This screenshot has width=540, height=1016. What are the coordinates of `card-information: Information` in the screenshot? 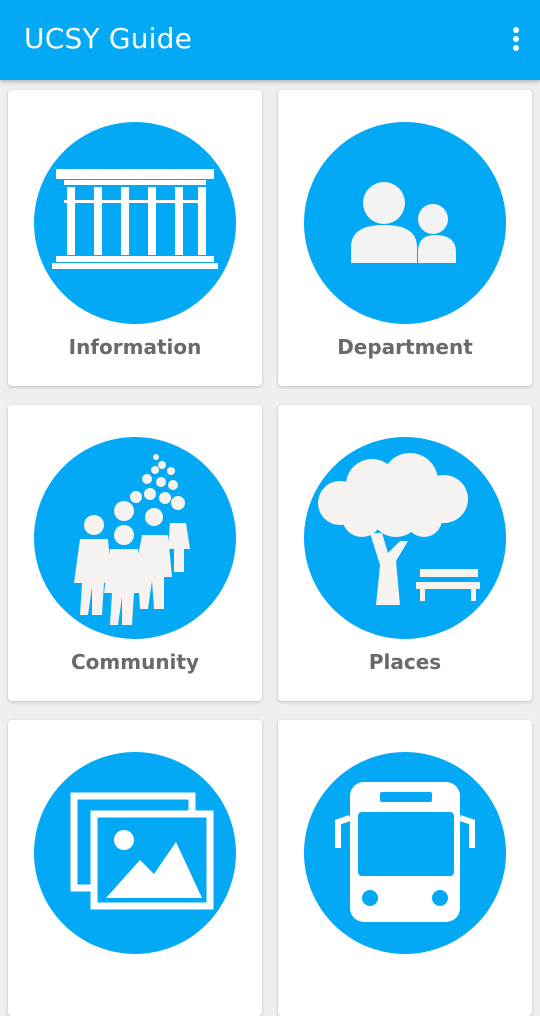 It's located at (135, 238).